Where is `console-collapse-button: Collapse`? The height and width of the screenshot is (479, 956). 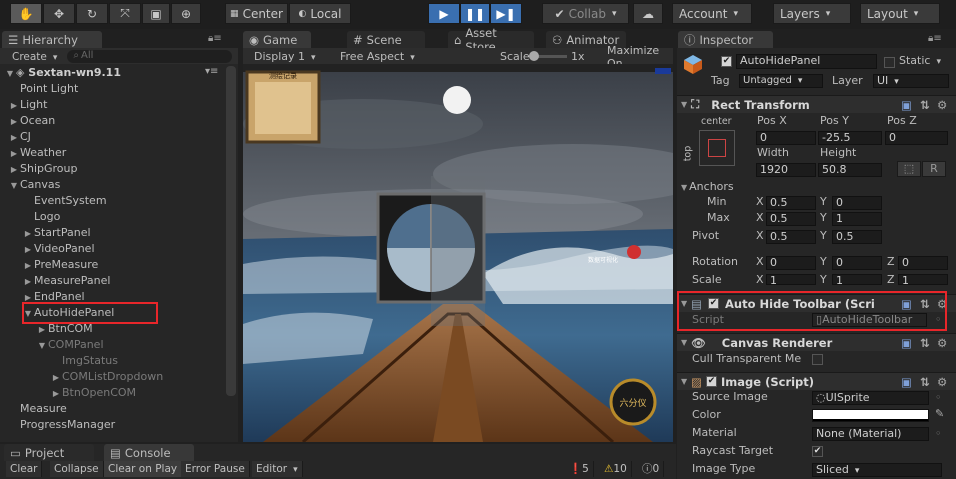 console-collapse-button: Collapse is located at coordinates (77, 469).